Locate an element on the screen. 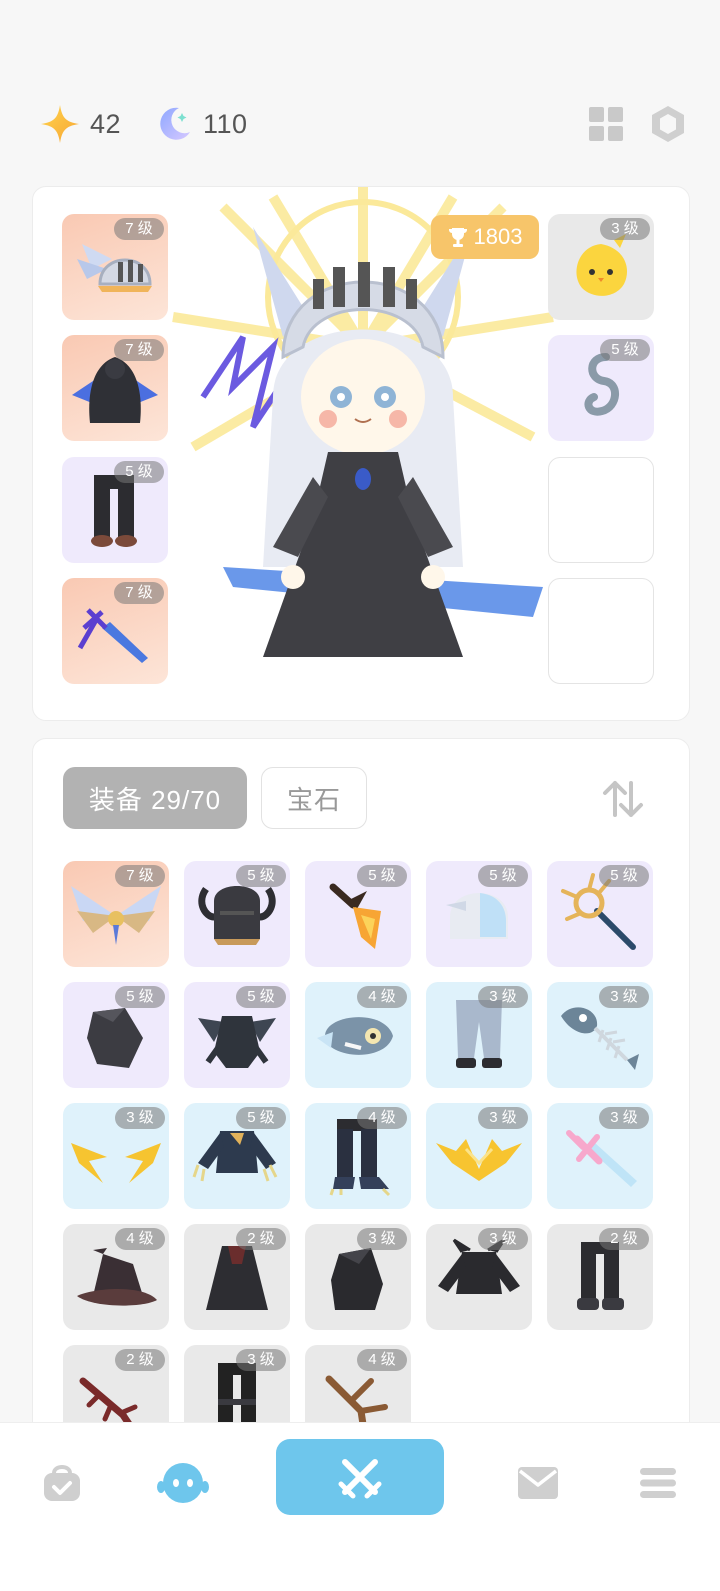  shop-bag-icon is located at coordinates (62, 1483).